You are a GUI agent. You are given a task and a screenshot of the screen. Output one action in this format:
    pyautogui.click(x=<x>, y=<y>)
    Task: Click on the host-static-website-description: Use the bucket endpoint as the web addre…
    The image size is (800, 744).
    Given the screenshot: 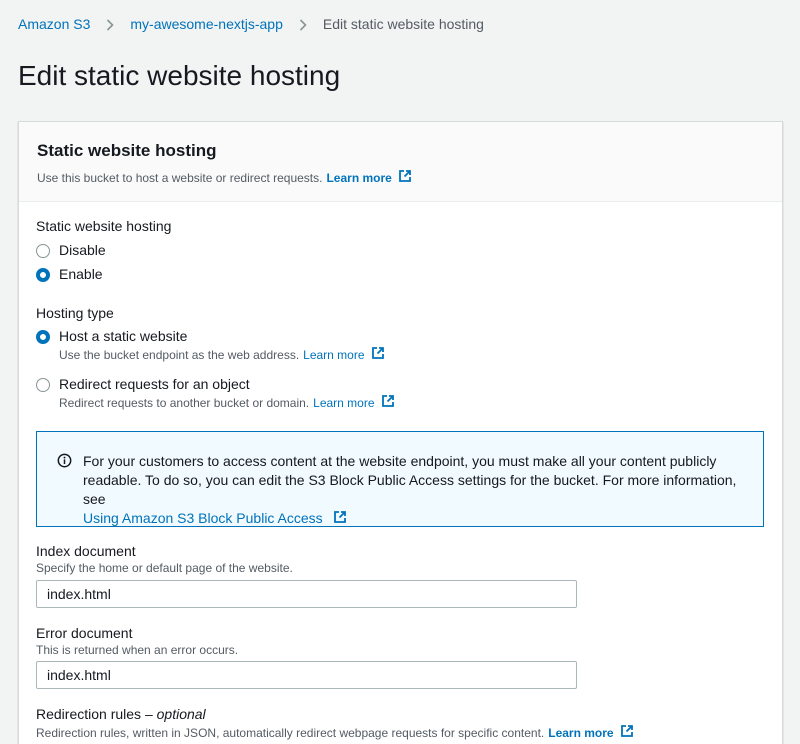 What is the action you would take?
    pyautogui.click(x=222, y=354)
    